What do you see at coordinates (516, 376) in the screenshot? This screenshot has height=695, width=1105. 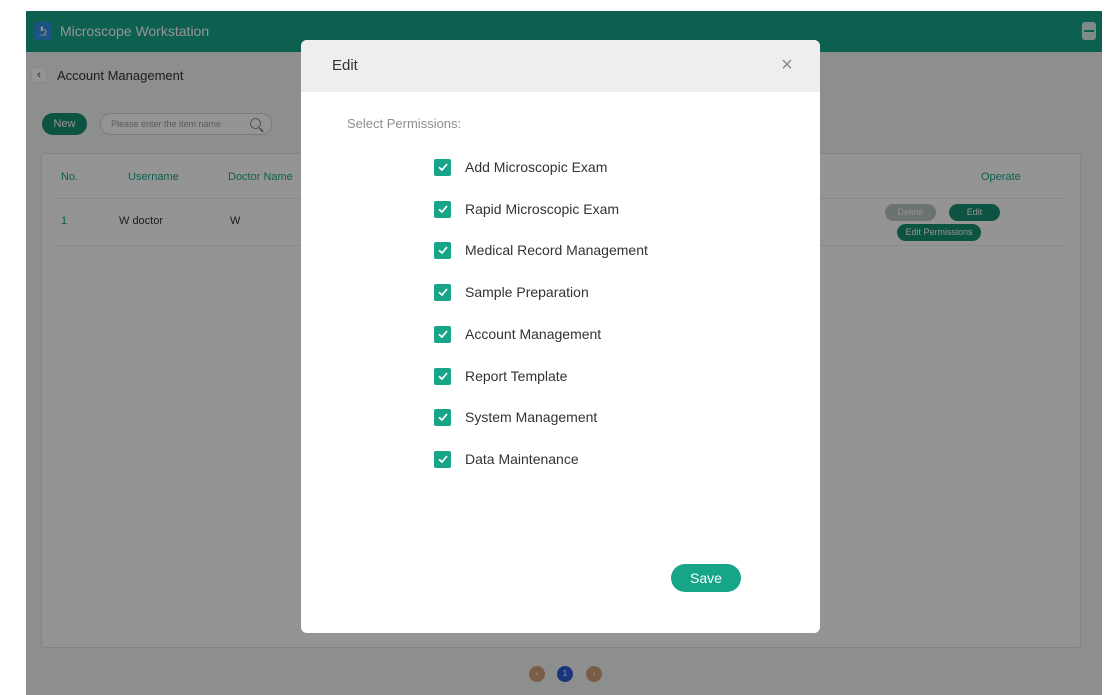 I see `permission-label: Report Template` at bounding box center [516, 376].